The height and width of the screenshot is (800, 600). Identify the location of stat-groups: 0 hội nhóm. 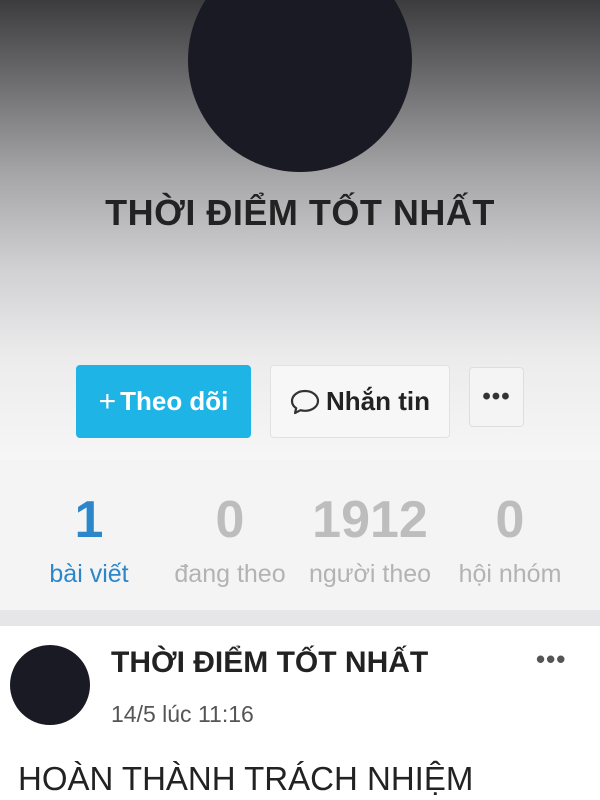
(510, 535).